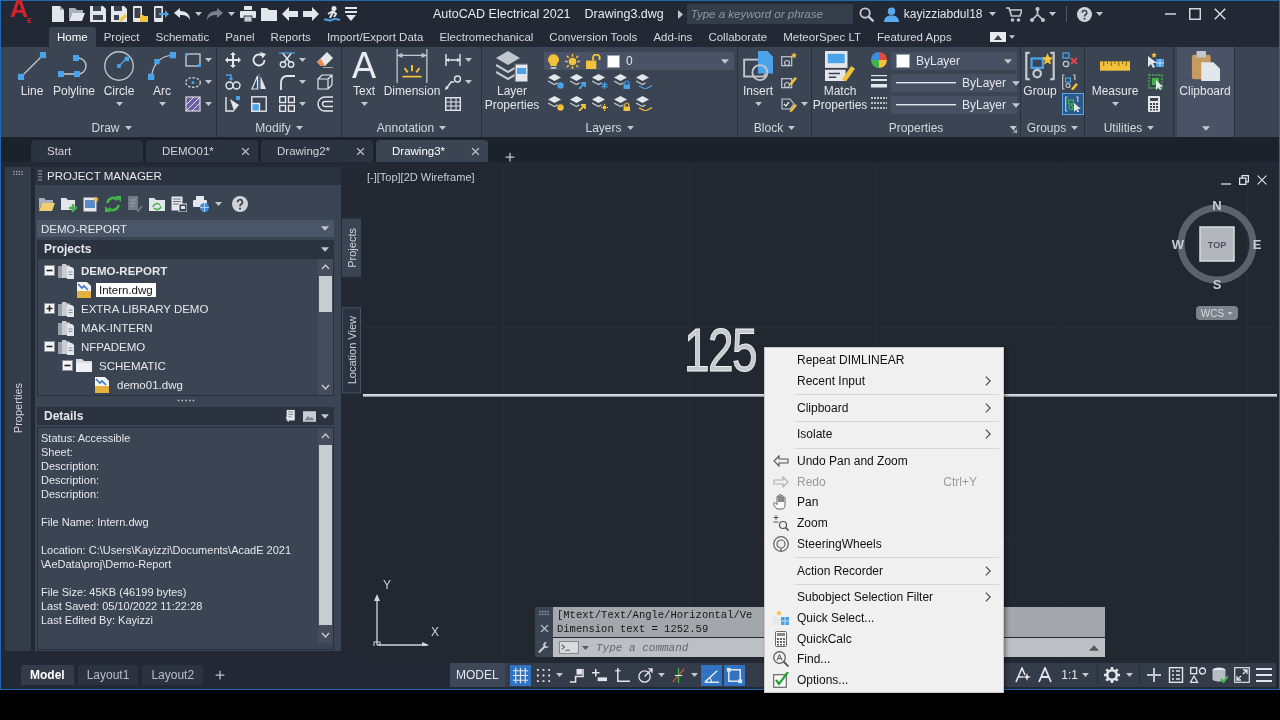 This screenshot has width=1280, height=720. What do you see at coordinates (502, 14) in the screenshot?
I see `app-title: AutoCAD Electrical 2021` at bounding box center [502, 14].